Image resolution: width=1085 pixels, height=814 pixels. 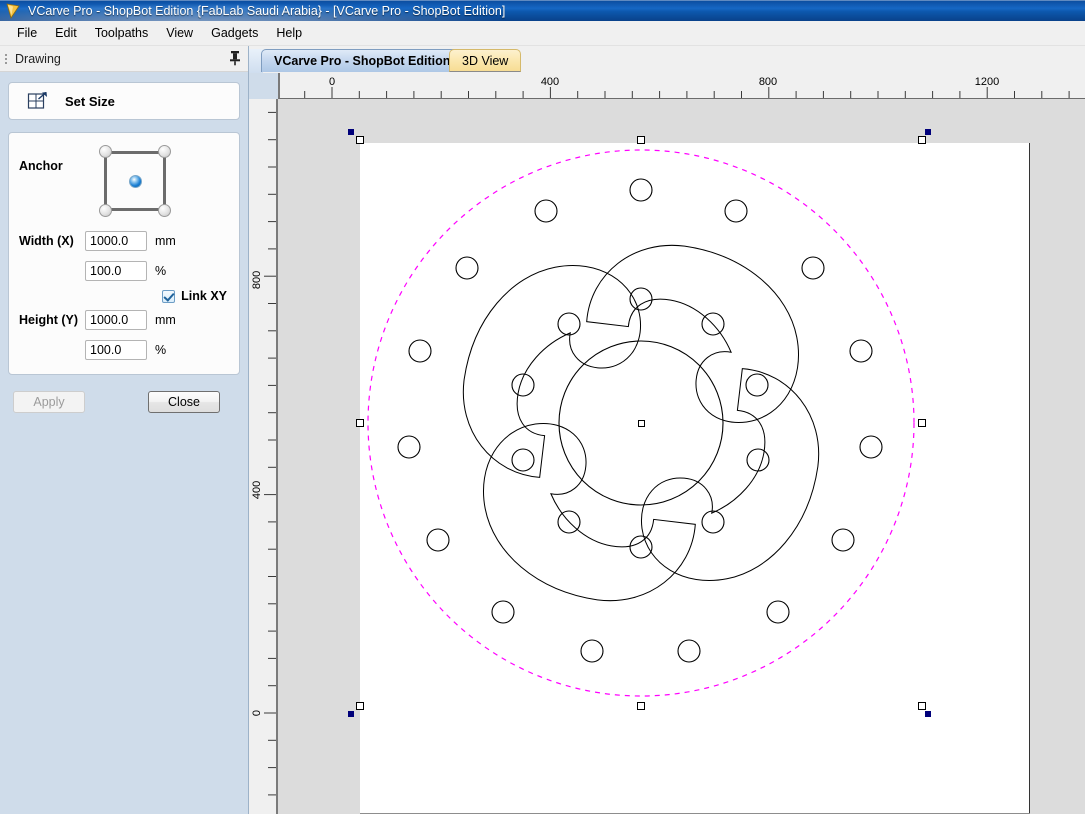 I want to click on menu-toolpaths: Toolpaths, so click(x=122, y=33).